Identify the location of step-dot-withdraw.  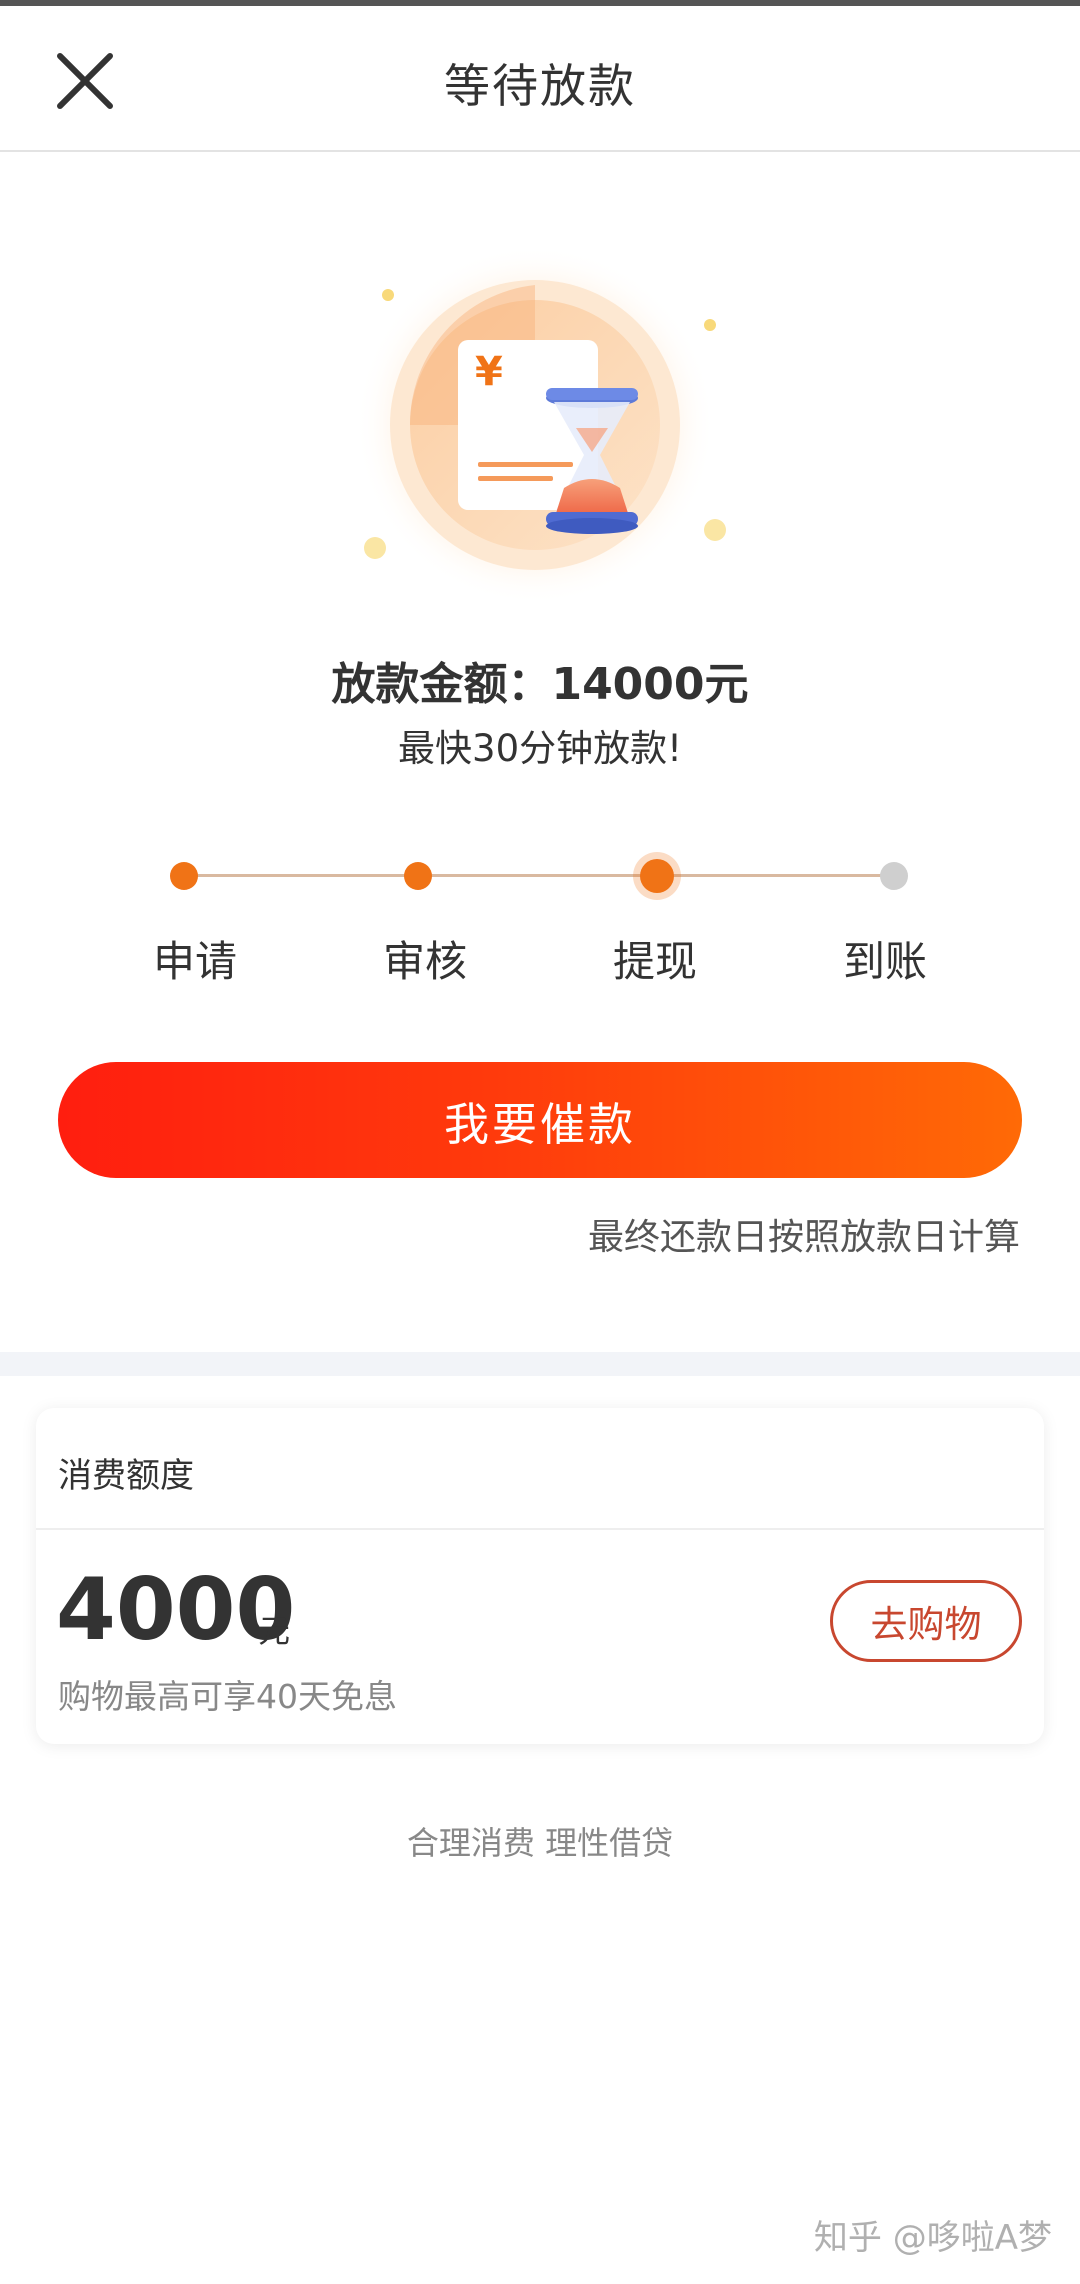
(657, 876).